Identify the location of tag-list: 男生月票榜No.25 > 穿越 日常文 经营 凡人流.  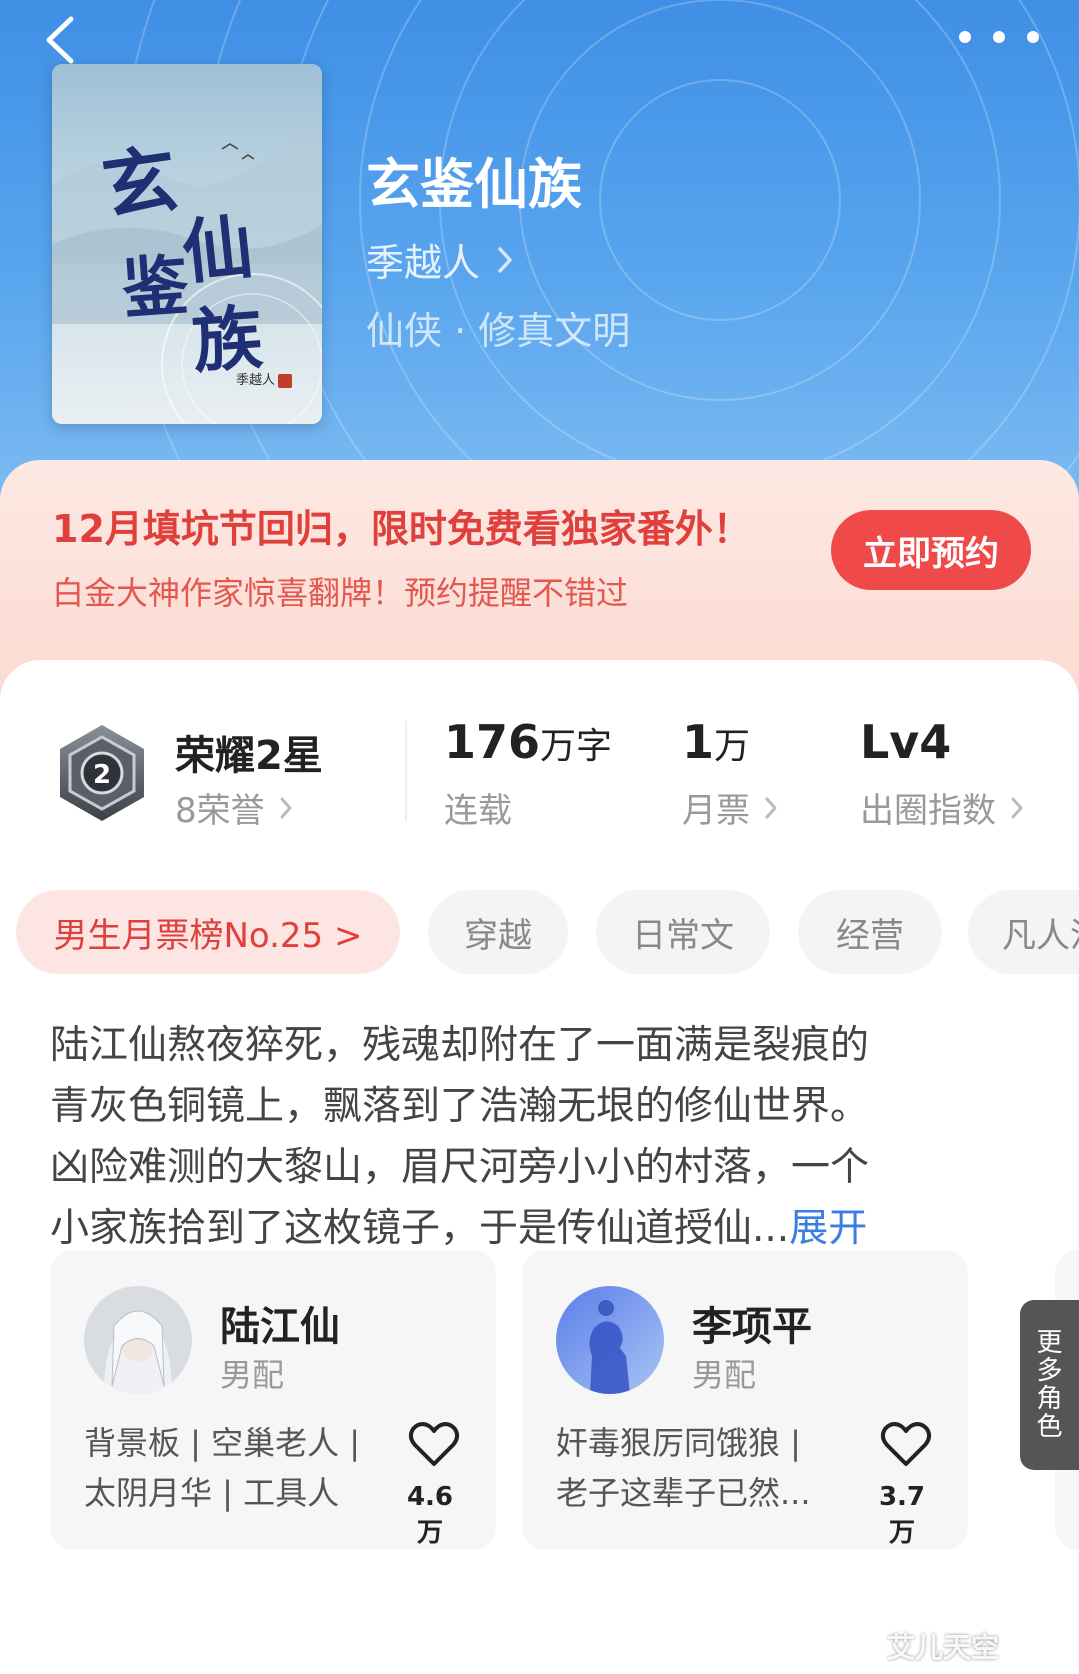
(539, 935).